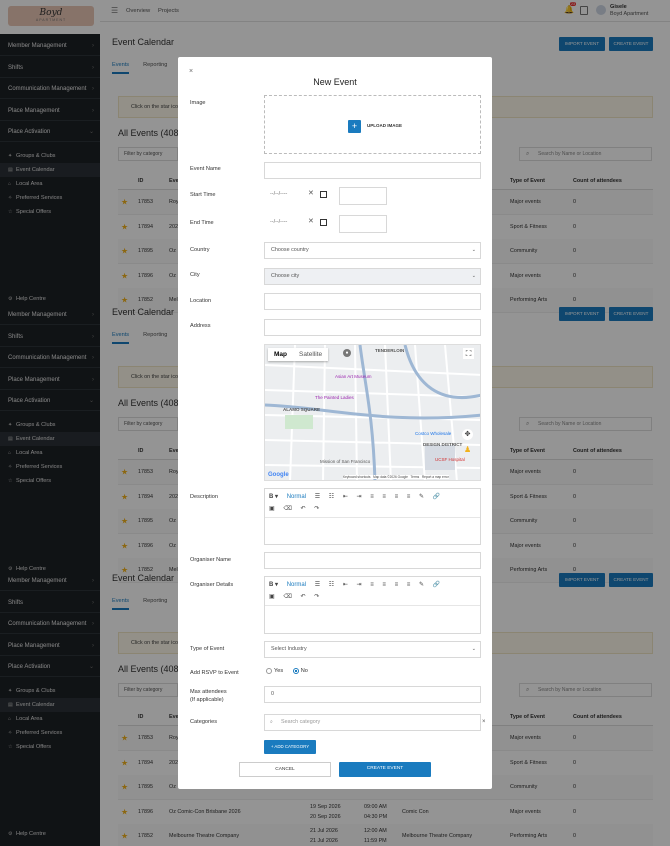 The image size is (670, 846). Describe the element at coordinates (372, 276) in the screenshot. I see `city-select: Choose city ⌄` at that location.